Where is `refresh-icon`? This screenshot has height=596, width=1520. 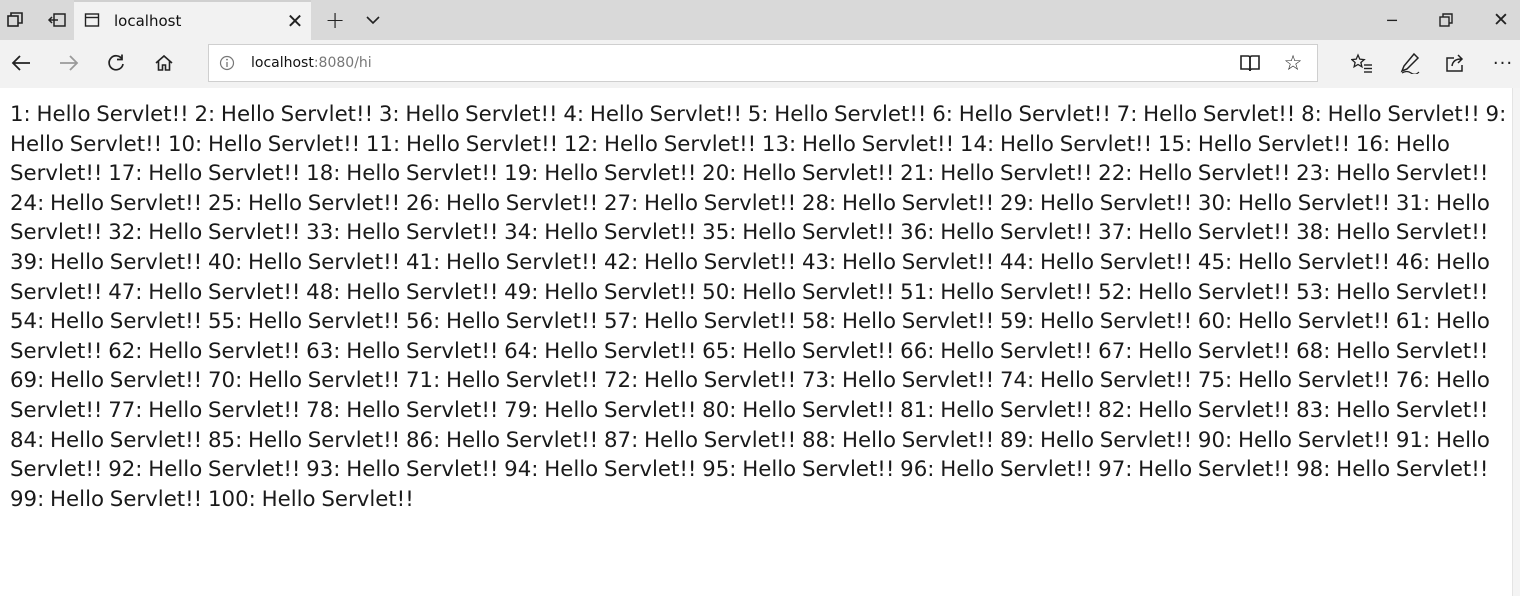 refresh-icon is located at coordinates (116, 62).